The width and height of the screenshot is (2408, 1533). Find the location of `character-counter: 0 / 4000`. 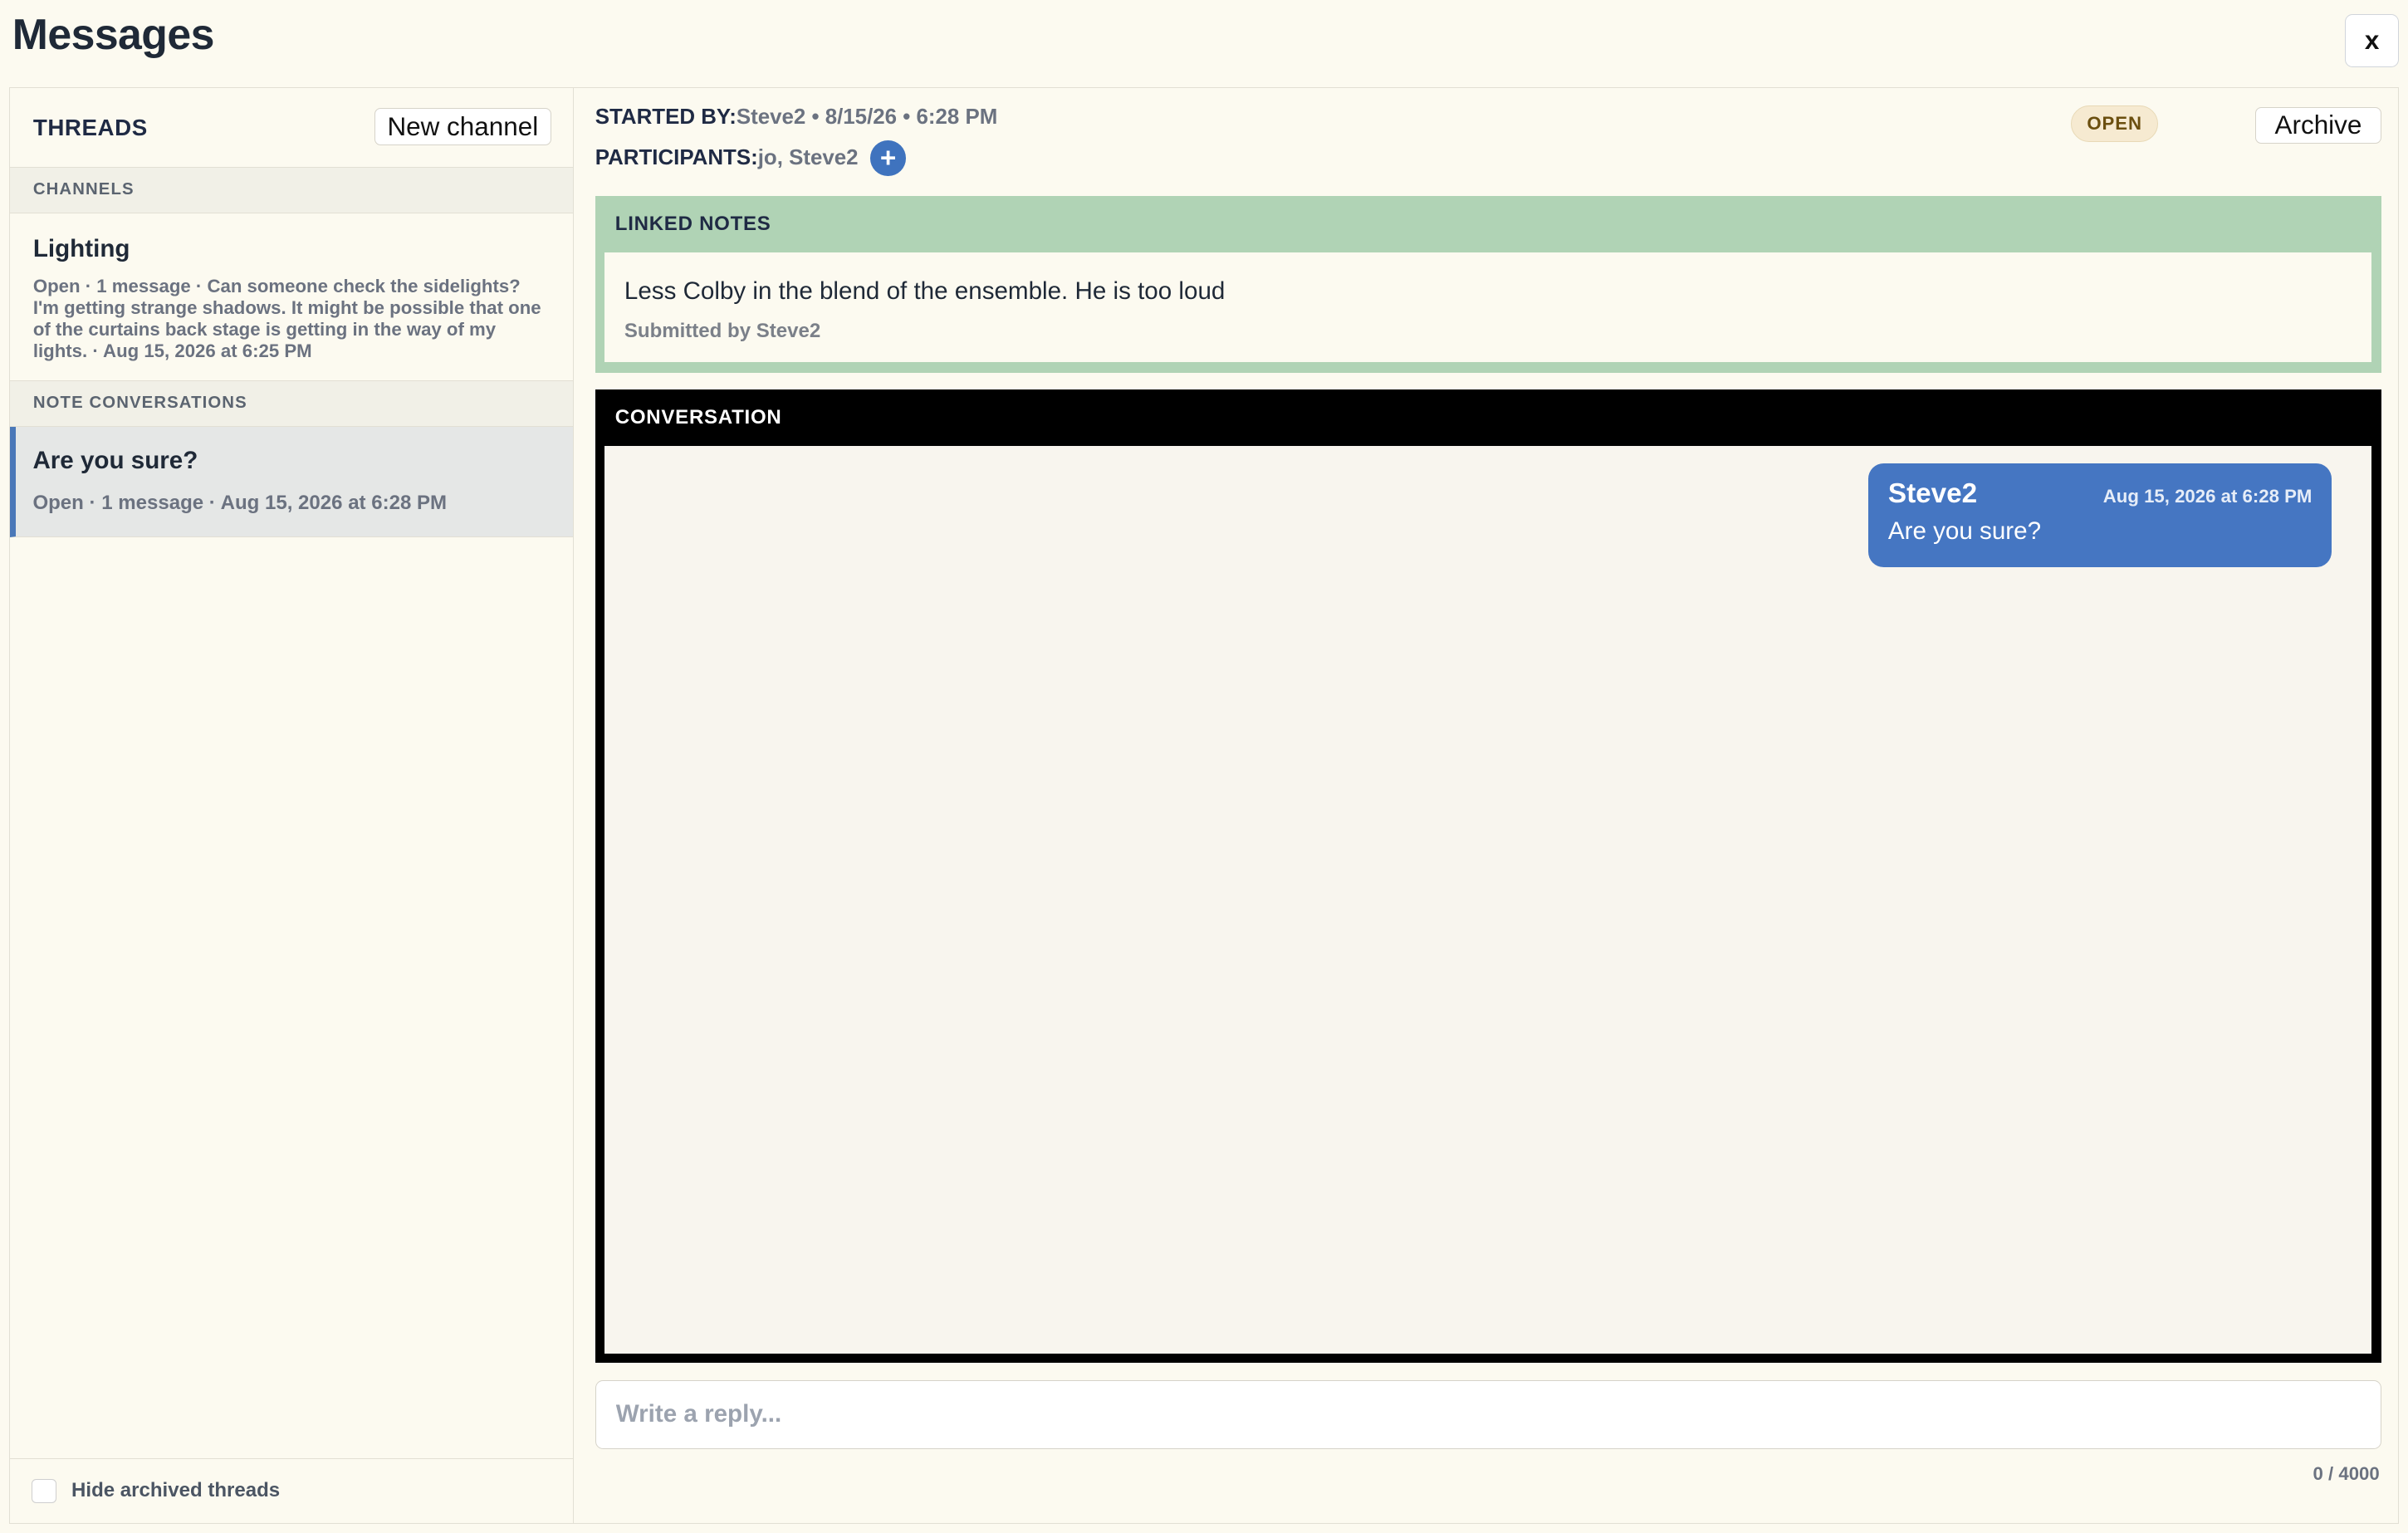

character-counter: 0 / 4000 is located at coordinates (2346, 1473).